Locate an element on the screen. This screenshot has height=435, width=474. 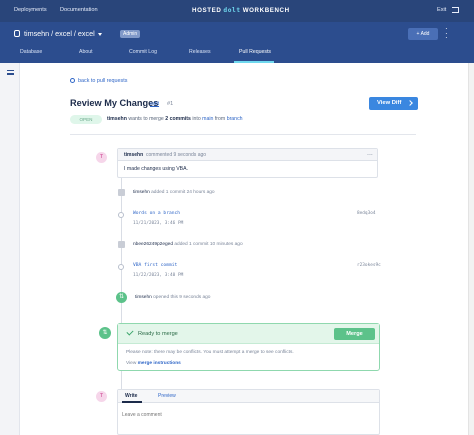
status-badge: OPEN is located at coordinates (86, 119).